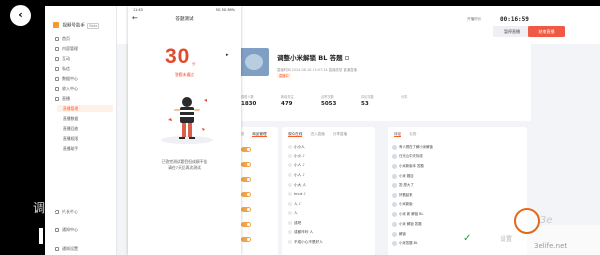 This screenshot has height=255, width=600. I want to click on video-back-button: ‹, so click(20, 15).